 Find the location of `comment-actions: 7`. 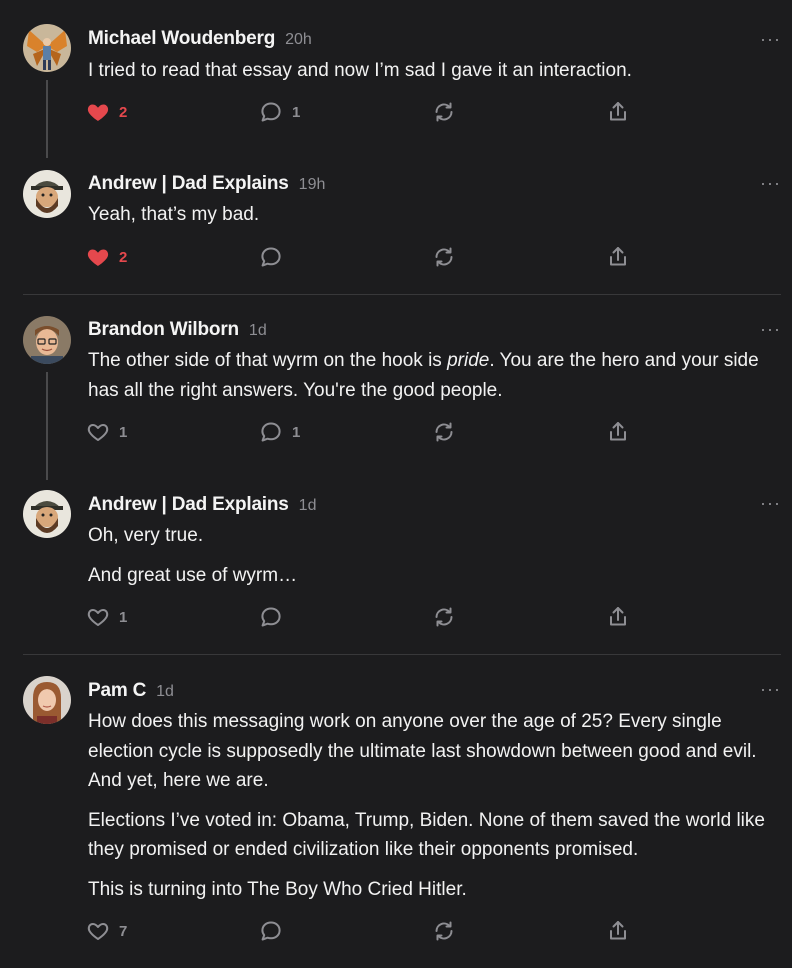

comment-actions: 7 is located at coordinates (366, 931).